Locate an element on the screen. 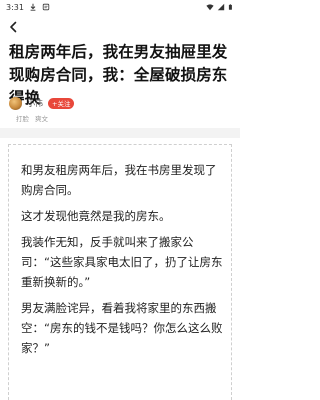 Image resolution: width=320 pixels, height=400 pixels. section-divider is located at coordinates (120, 133).